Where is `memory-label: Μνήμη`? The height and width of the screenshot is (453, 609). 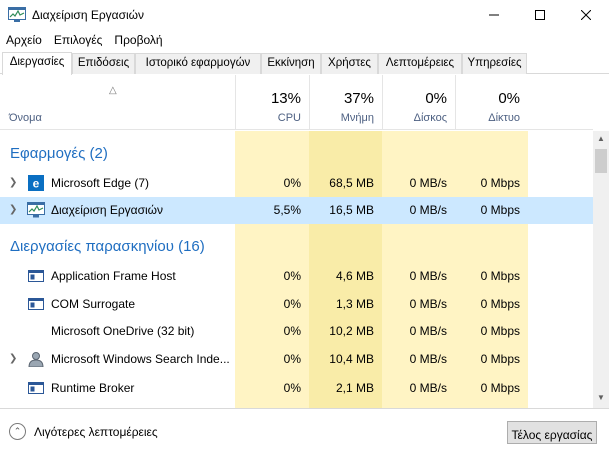 memory-label: Μνήμη is located at coordinates (357, 118).